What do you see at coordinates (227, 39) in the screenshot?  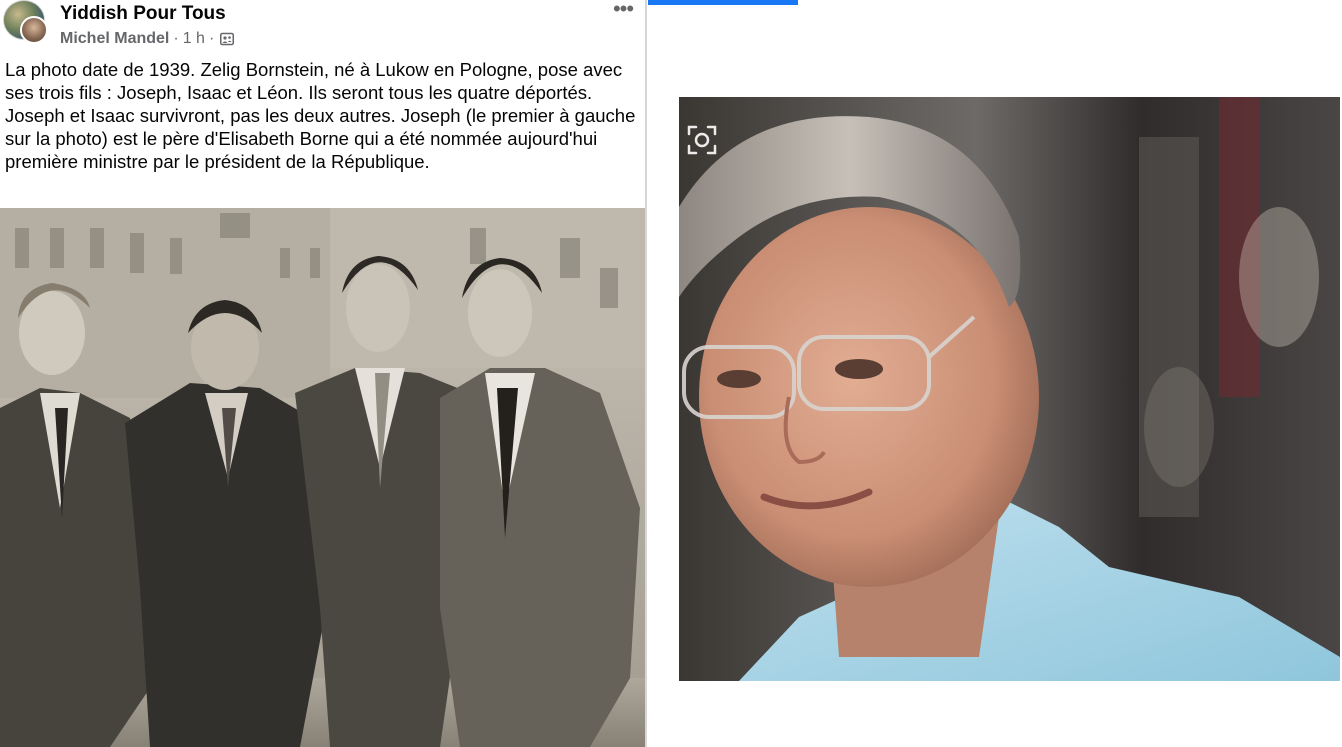 I see `group-audience-icon` at bounding box center [227, 39].